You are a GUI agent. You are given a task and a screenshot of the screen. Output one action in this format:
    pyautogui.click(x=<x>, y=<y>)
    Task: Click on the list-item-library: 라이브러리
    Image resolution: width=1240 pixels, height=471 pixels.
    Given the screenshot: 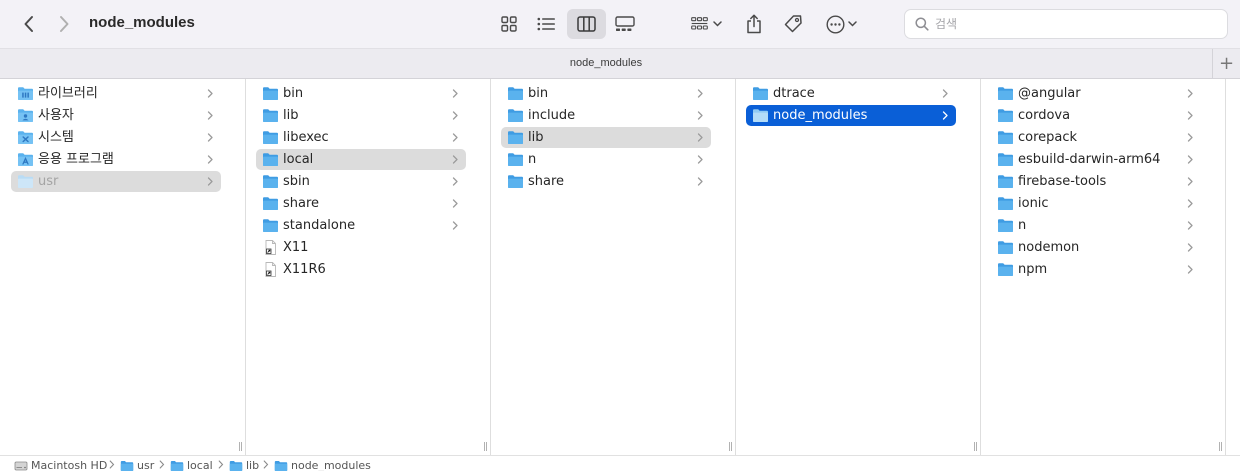 What is the action you would take?
    pyautogui.click(x=116, y=93)
    